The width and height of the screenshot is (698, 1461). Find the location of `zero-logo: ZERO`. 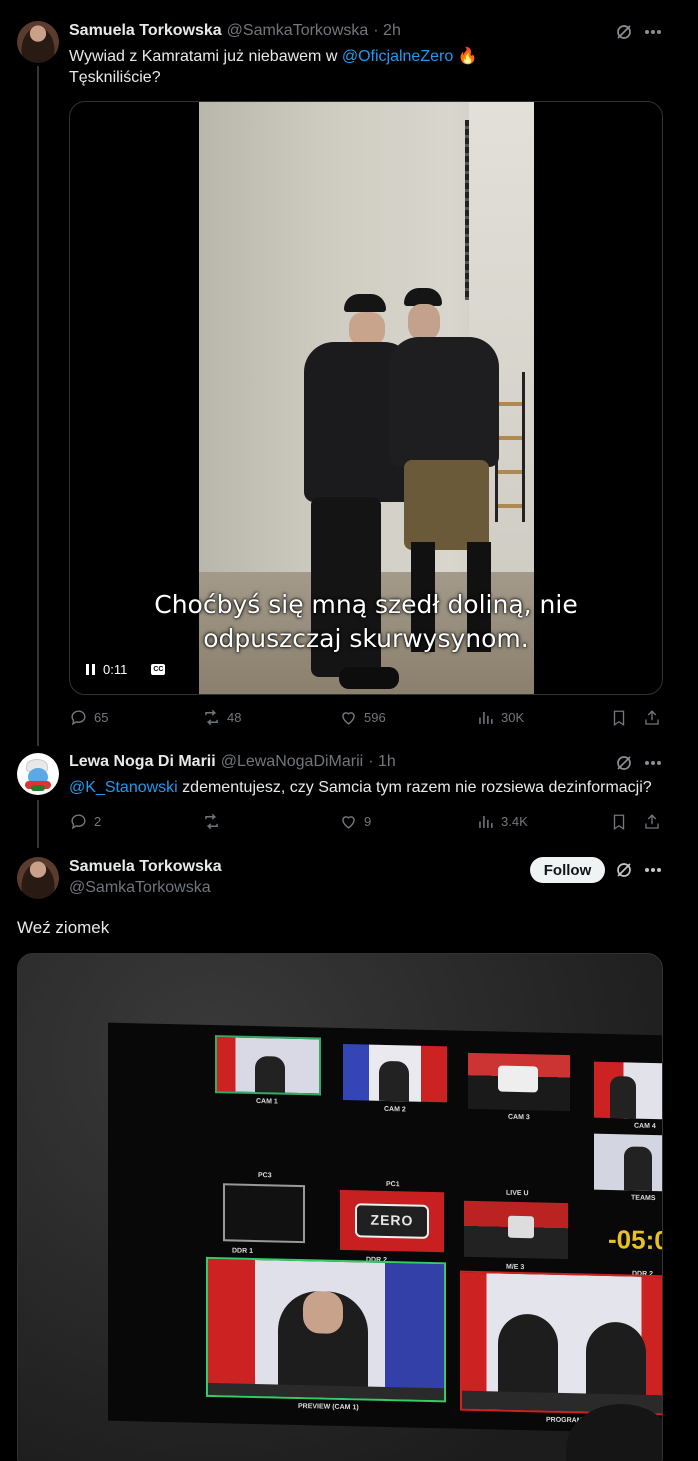

zero-logo: ZERO is located at coordinates (392, 1220).